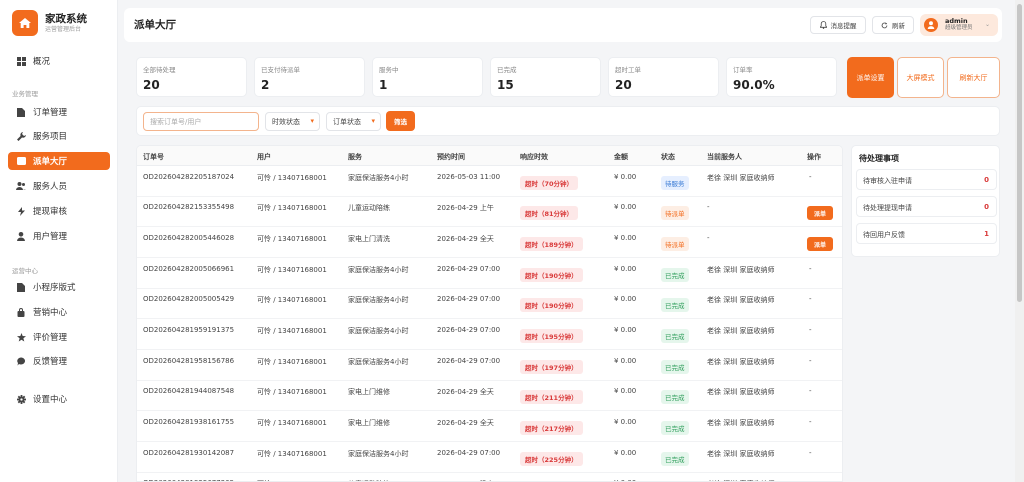 This screenshot has width=1024, height=482. I want to click on refresh-icon, so click(884, 25).